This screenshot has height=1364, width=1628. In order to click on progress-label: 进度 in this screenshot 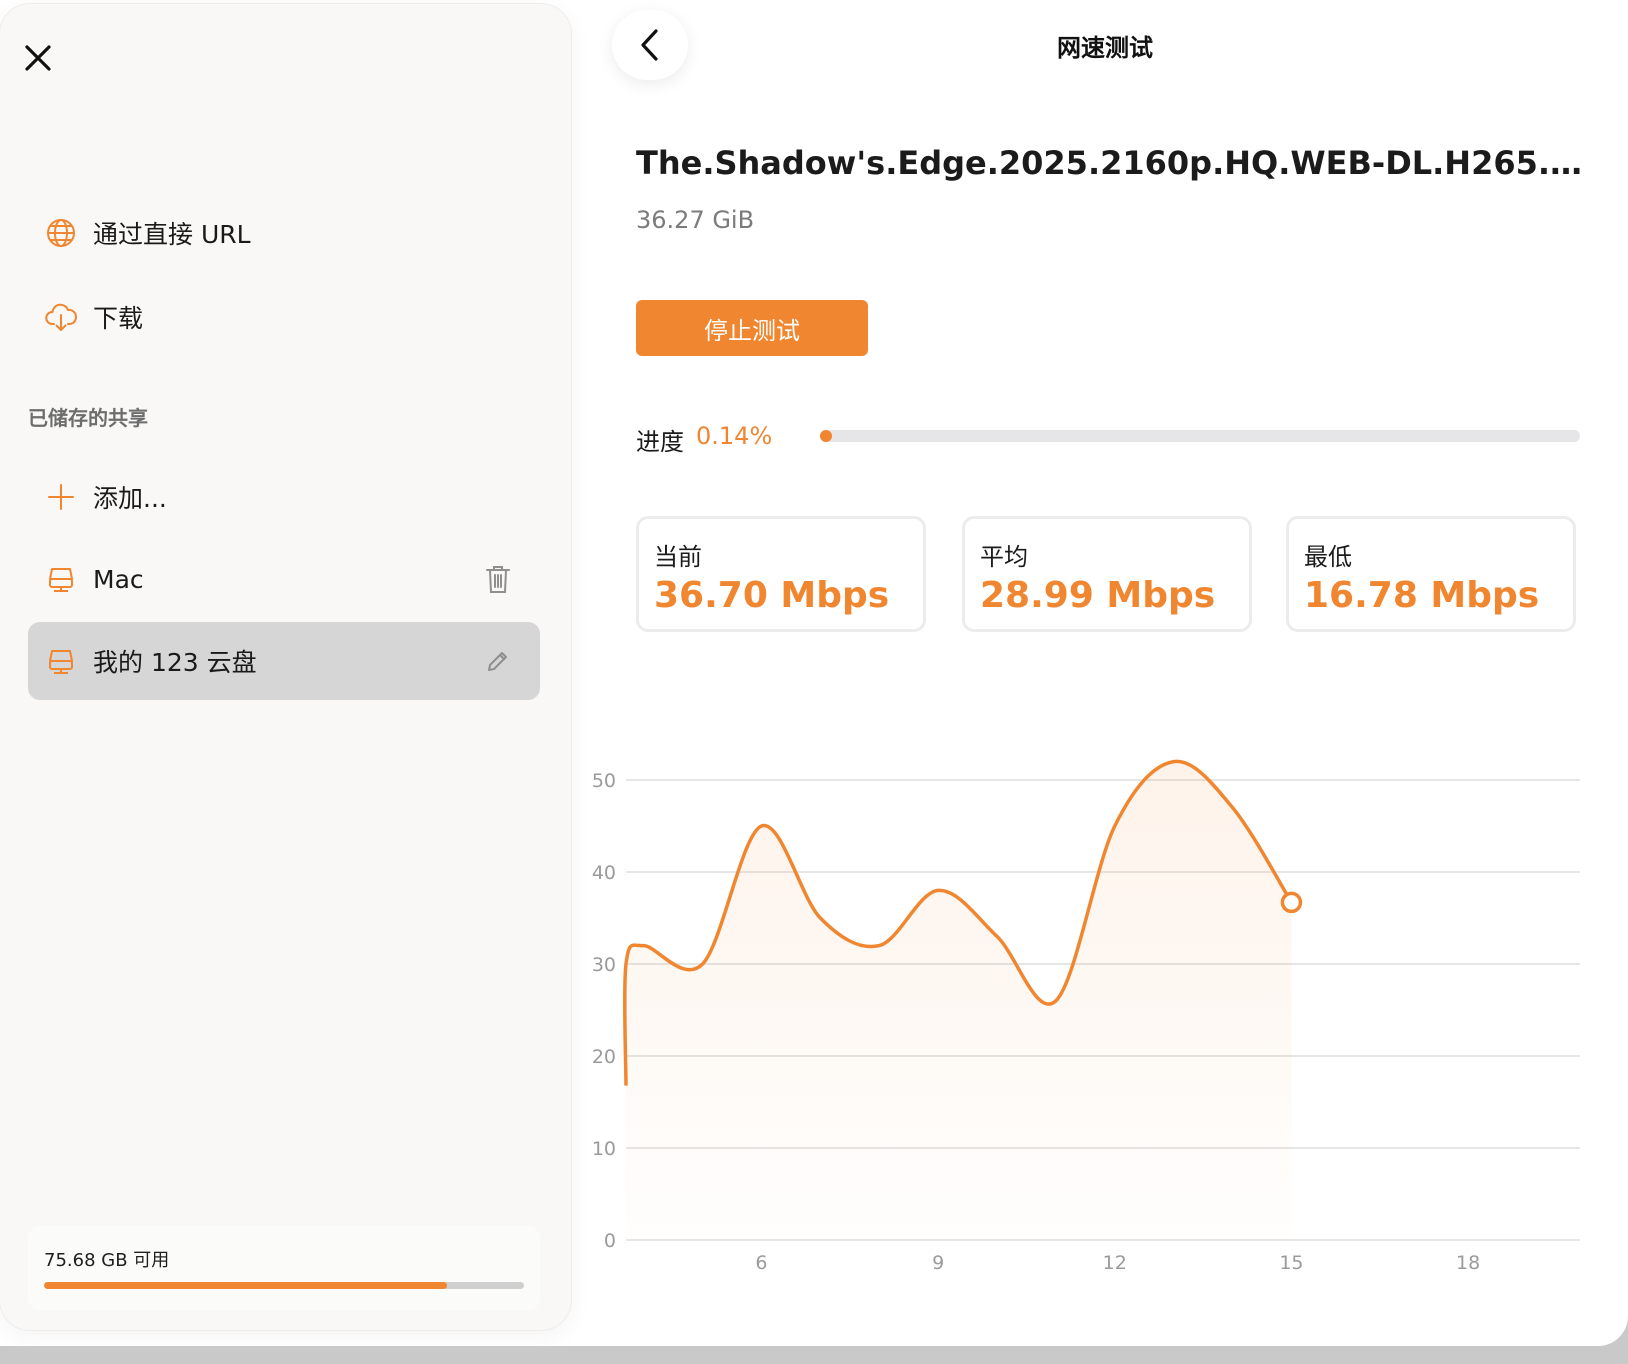, I will do `click(660, 442)`.